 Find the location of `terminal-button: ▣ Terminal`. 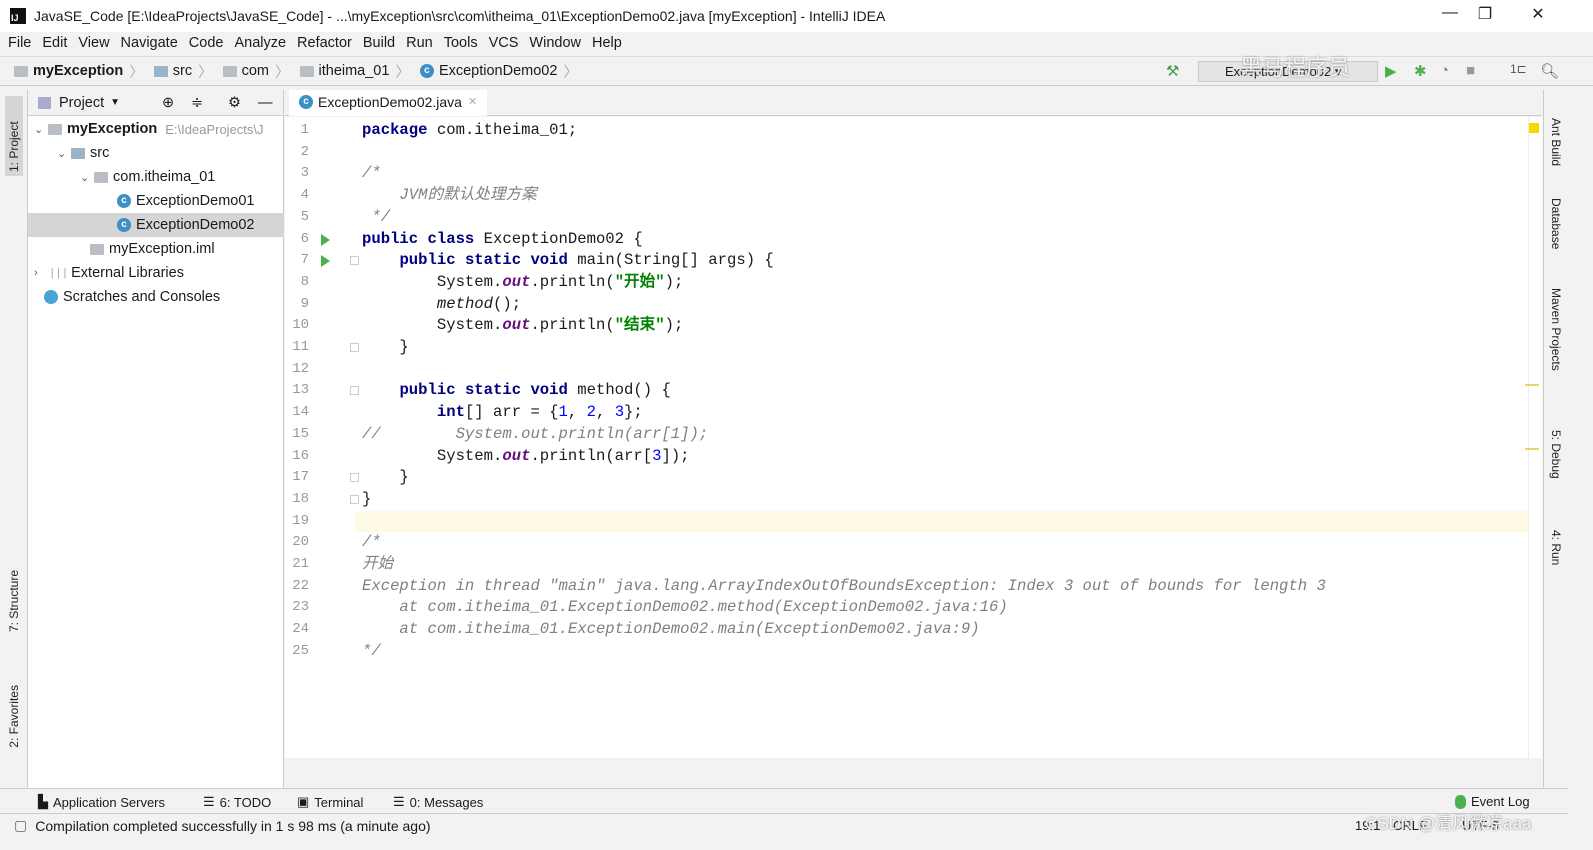

terminal-button: ▣ Terminal is located at coordinates (330, 802).